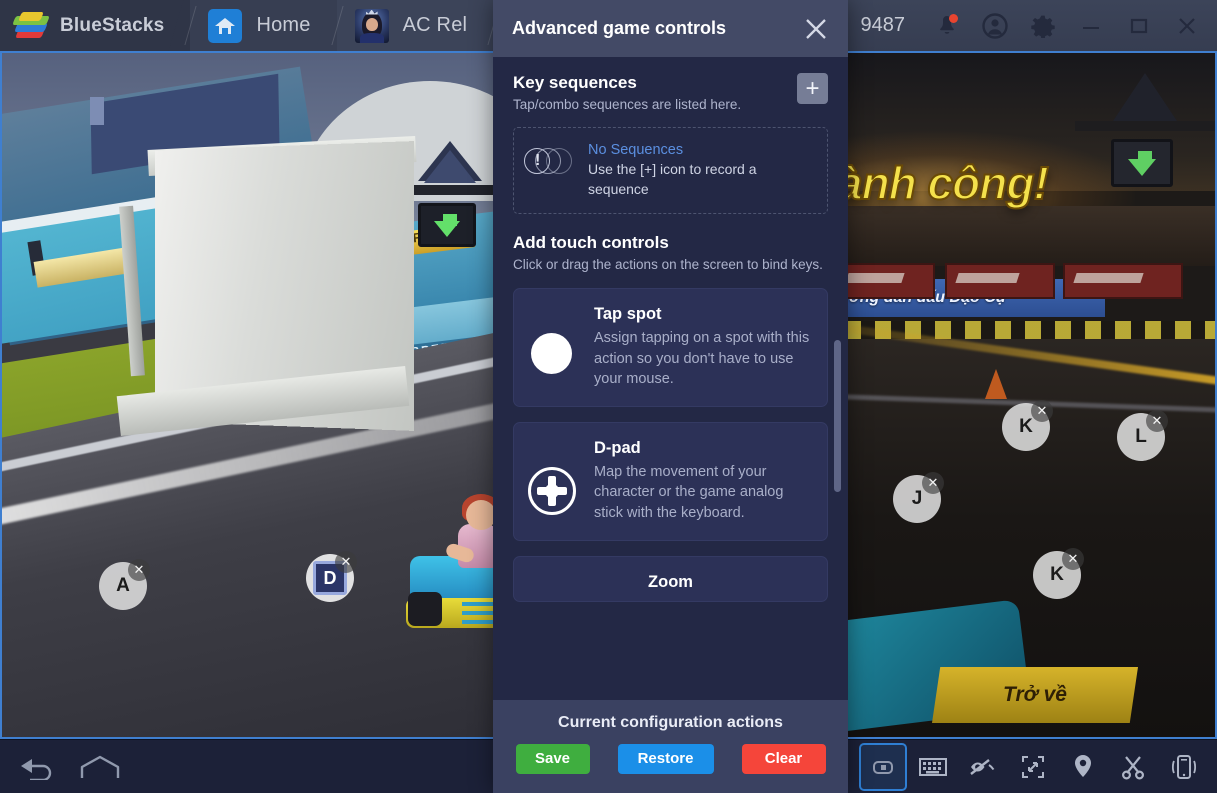 The width and height of the screenshot is (1217, 793). I want to click on maximize-button, so click(1139, 25).